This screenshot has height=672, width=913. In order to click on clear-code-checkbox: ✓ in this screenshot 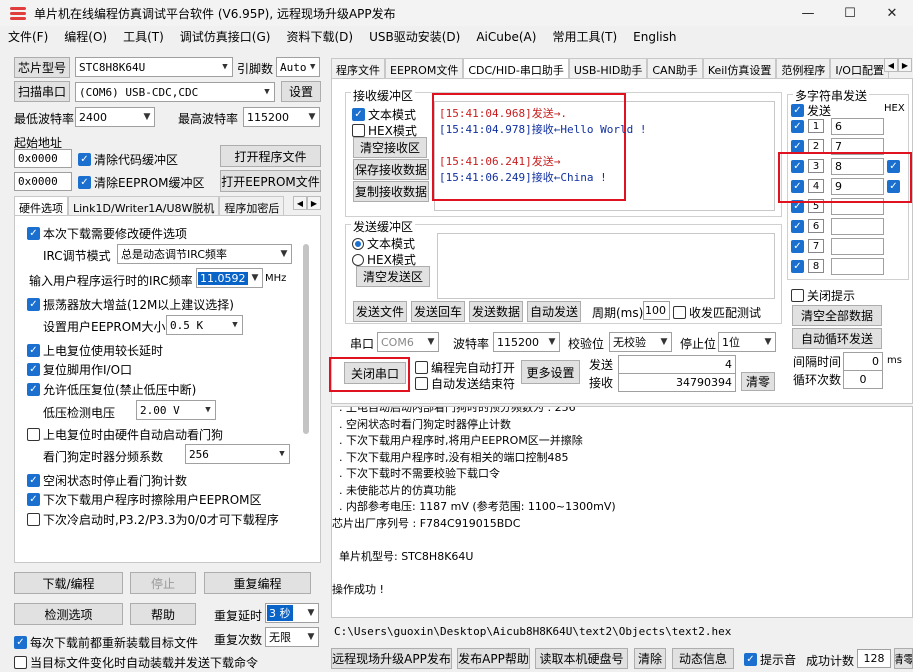, I will do `click(84, 159)`.